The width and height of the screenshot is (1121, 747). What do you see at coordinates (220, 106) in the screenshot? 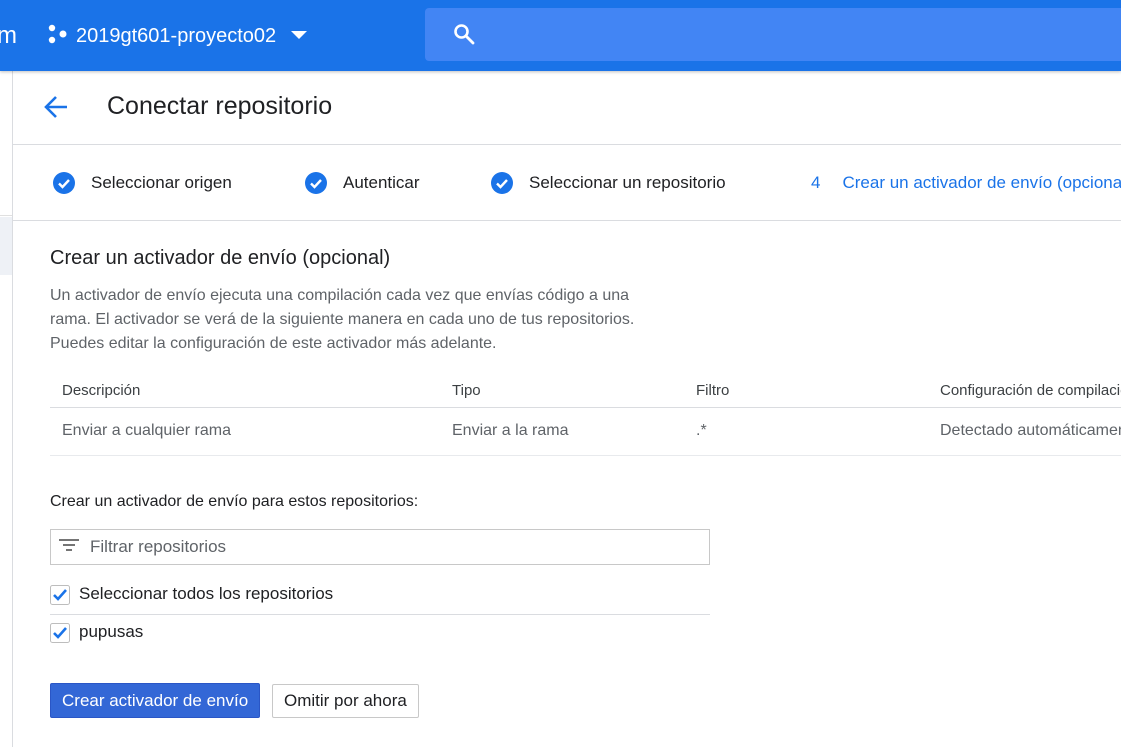
I see `page-title: Conectar repositorio` at bounding box center [220, 106].